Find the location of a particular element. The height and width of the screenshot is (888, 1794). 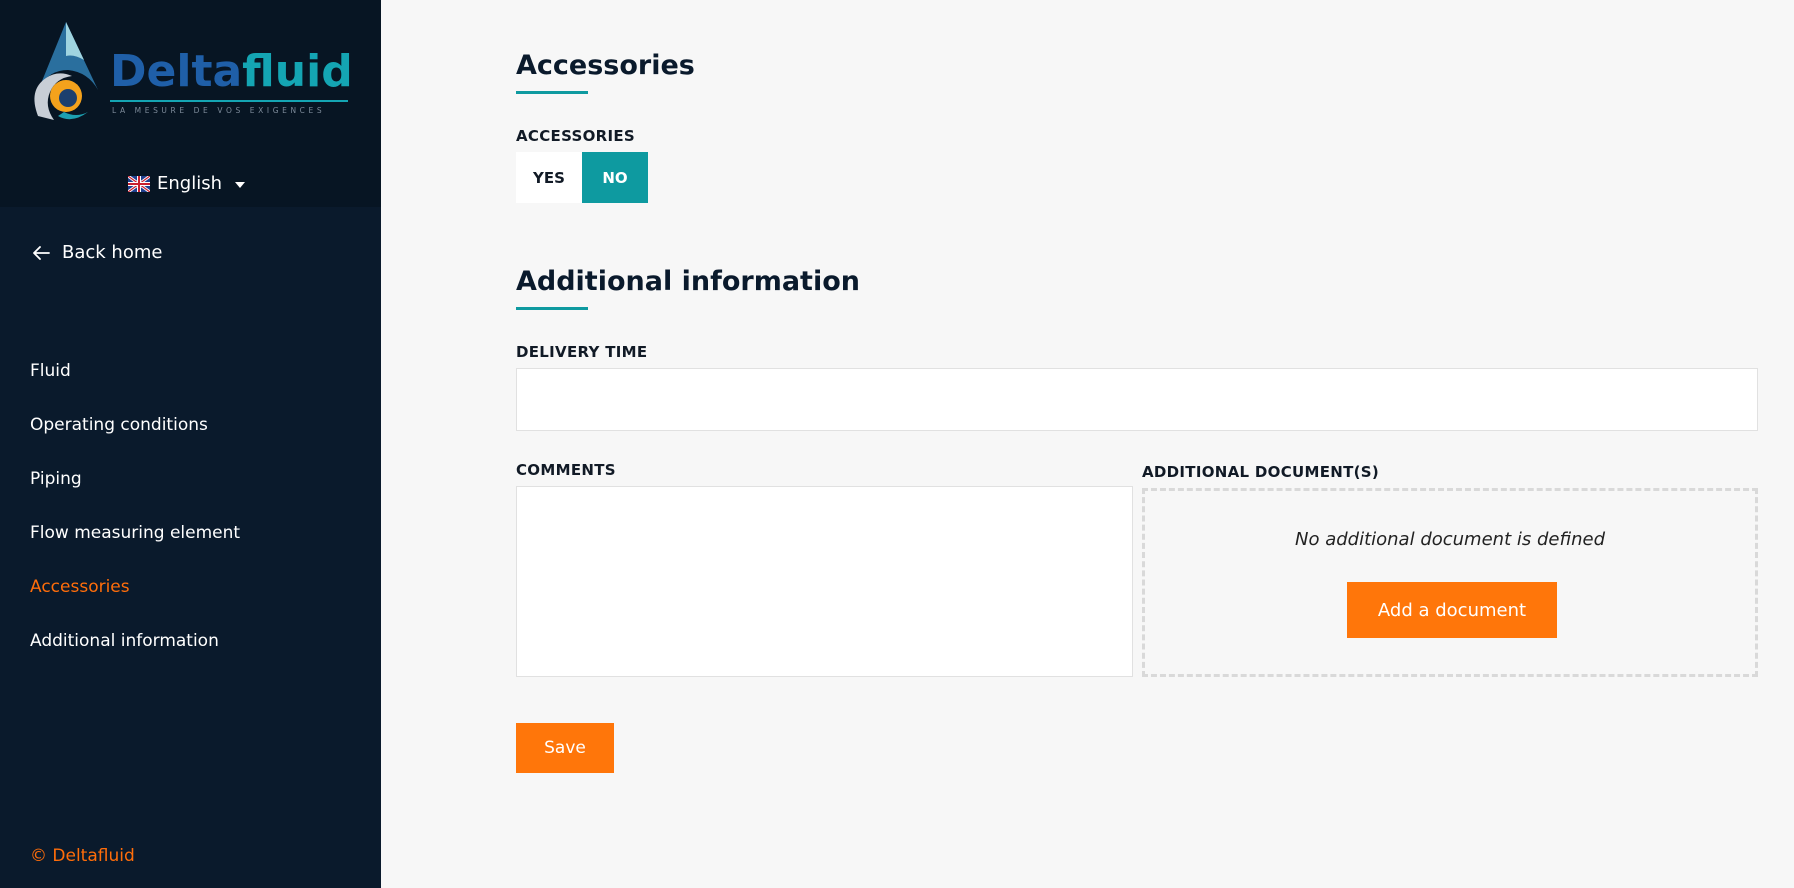

sidebar-item-operating-conditions: Operating conditions is located at coordinates (135, 439).